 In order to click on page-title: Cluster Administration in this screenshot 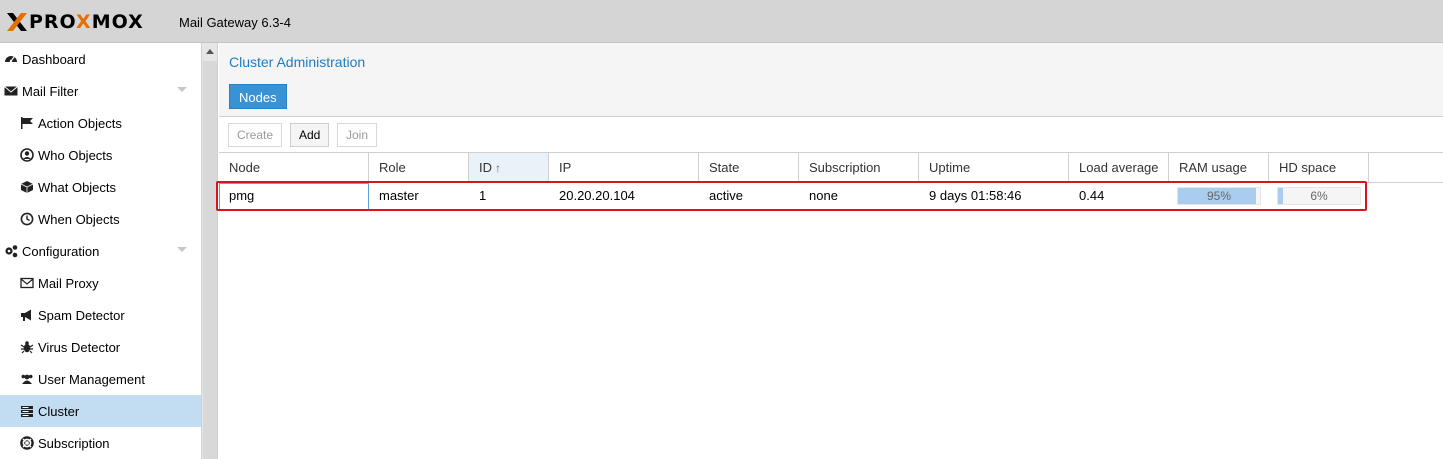, I will do `click(297, 62)`.